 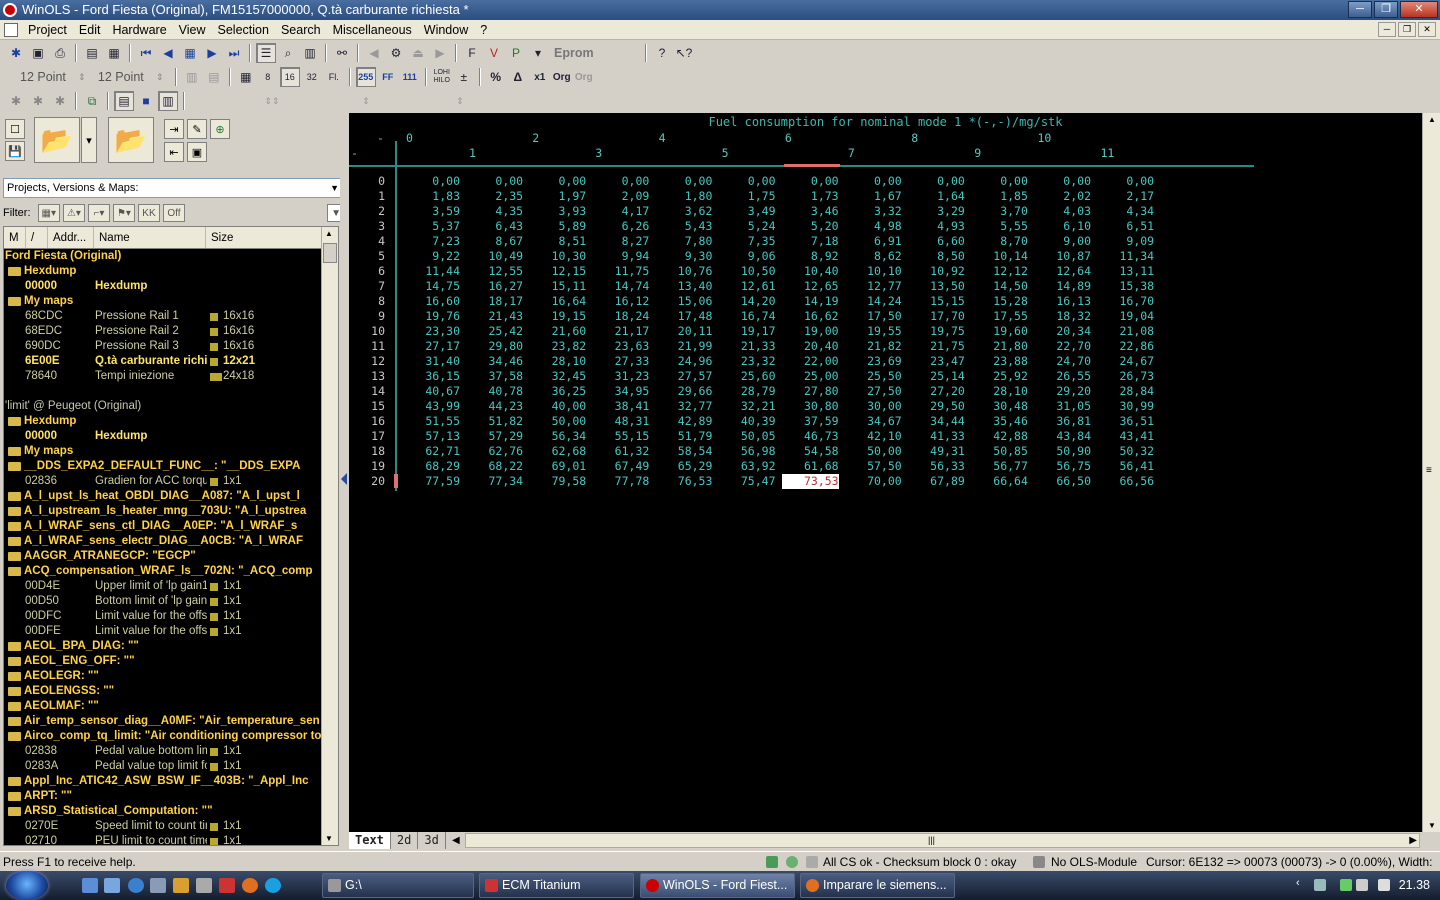 I want to click on calculator-icon, so click(x=204, y=885).